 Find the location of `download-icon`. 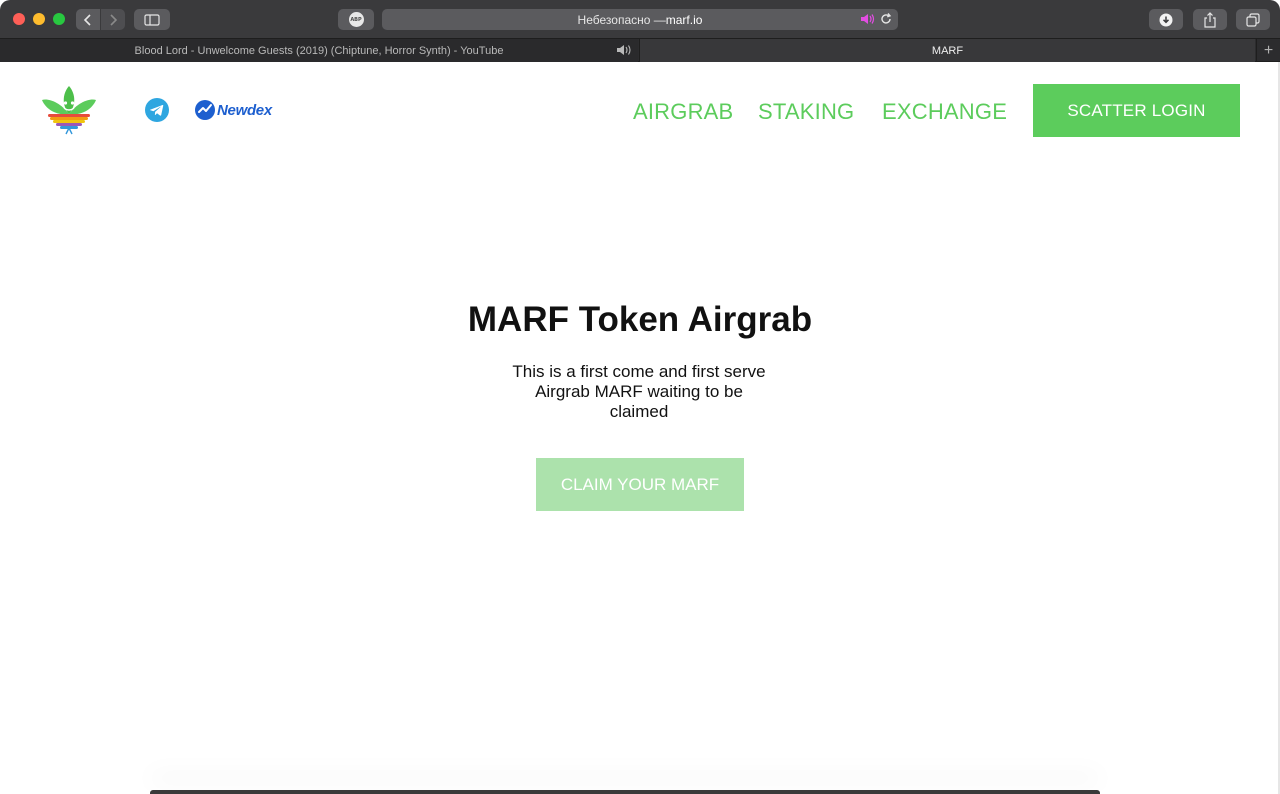

download-icon is located at coordinates (1166, 19).